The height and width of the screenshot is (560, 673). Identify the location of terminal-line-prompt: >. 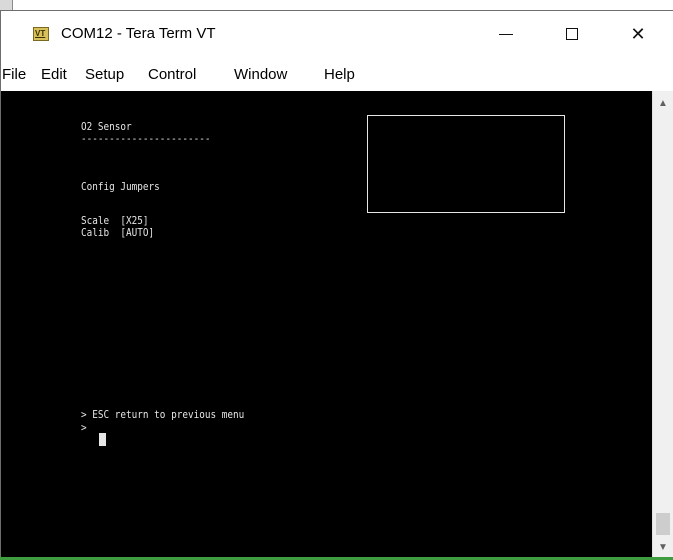
(84, 427).